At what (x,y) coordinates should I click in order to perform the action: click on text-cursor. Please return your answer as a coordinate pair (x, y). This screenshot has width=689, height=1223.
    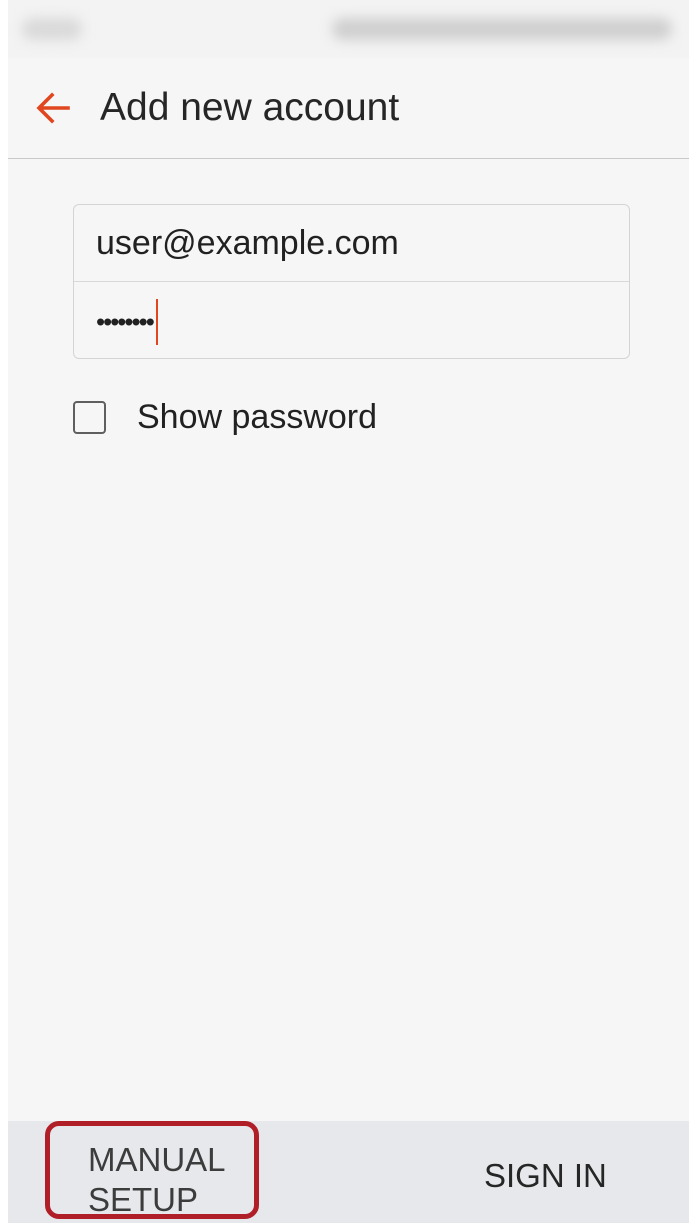
    Looking at the image, I should click on (156, 322).